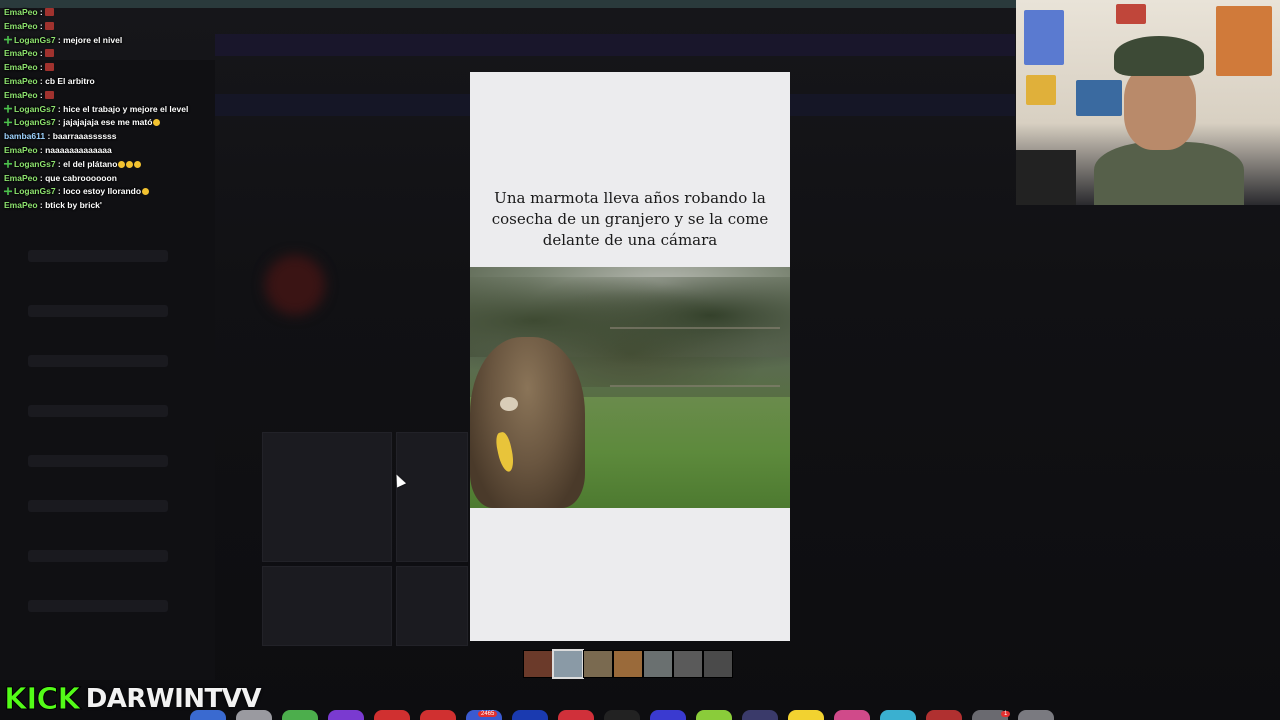 This screenshot has width=1280, height=720. Describe the element at coordinates (70, 80) in the screenshot. I see `chat-message-text: cb El arbitro` at that location.